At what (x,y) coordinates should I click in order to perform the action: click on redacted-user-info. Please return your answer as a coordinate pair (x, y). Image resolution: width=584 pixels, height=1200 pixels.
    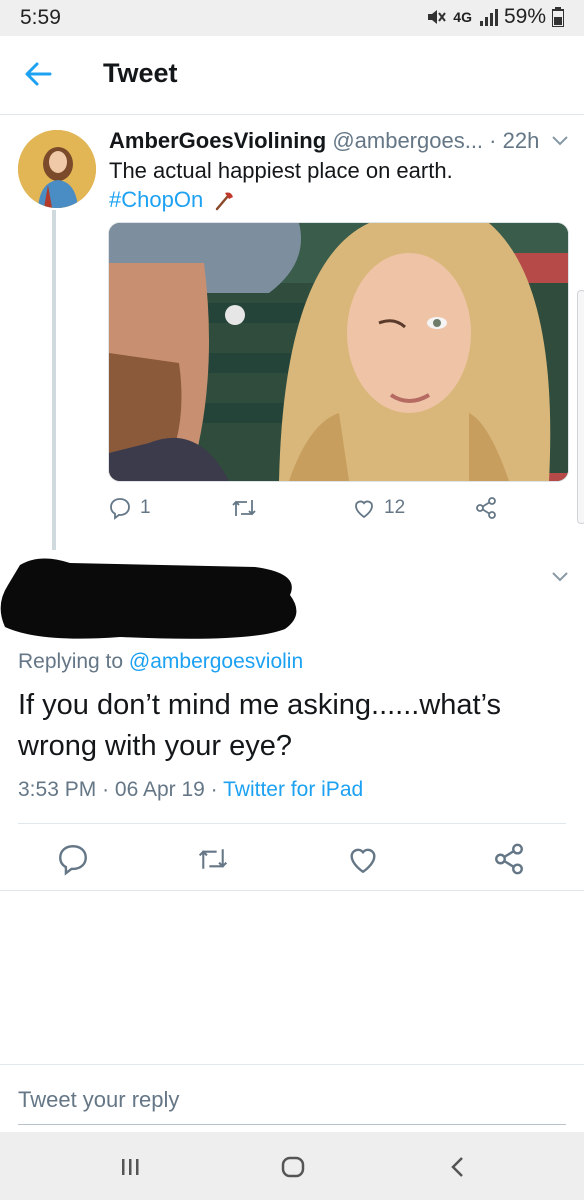
    Looking at the image, I should click on (148, 598).